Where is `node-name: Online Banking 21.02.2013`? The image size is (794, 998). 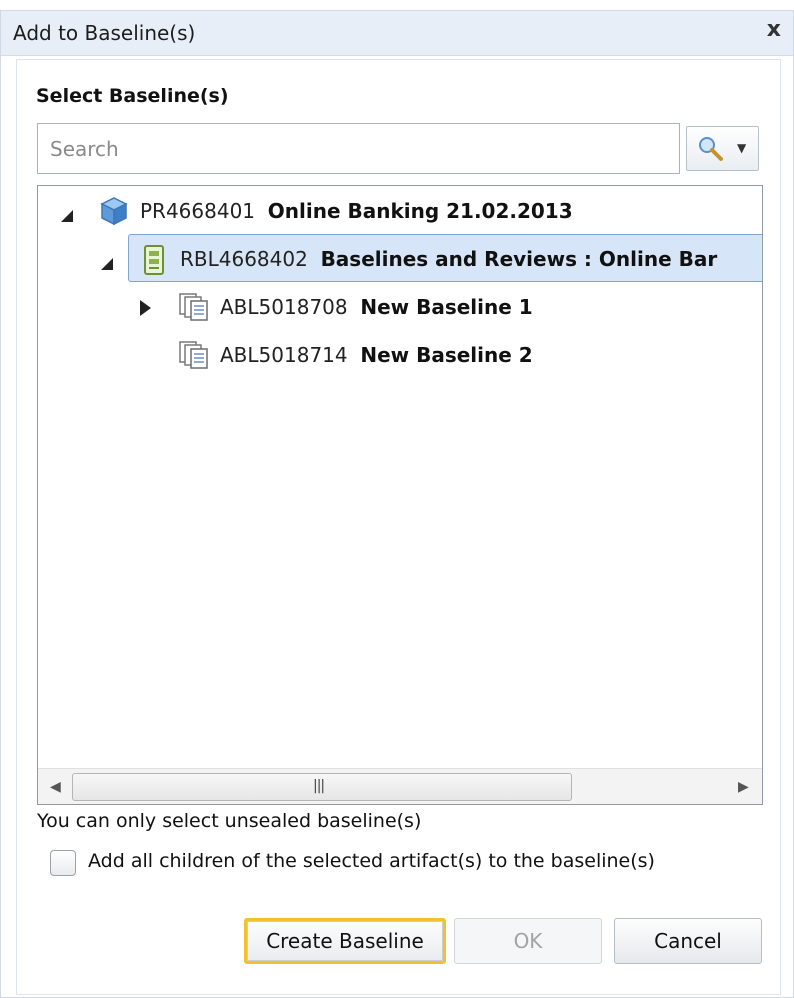
node-name: Online Banking 21.02.2013 is located at coordinates (420, 211).